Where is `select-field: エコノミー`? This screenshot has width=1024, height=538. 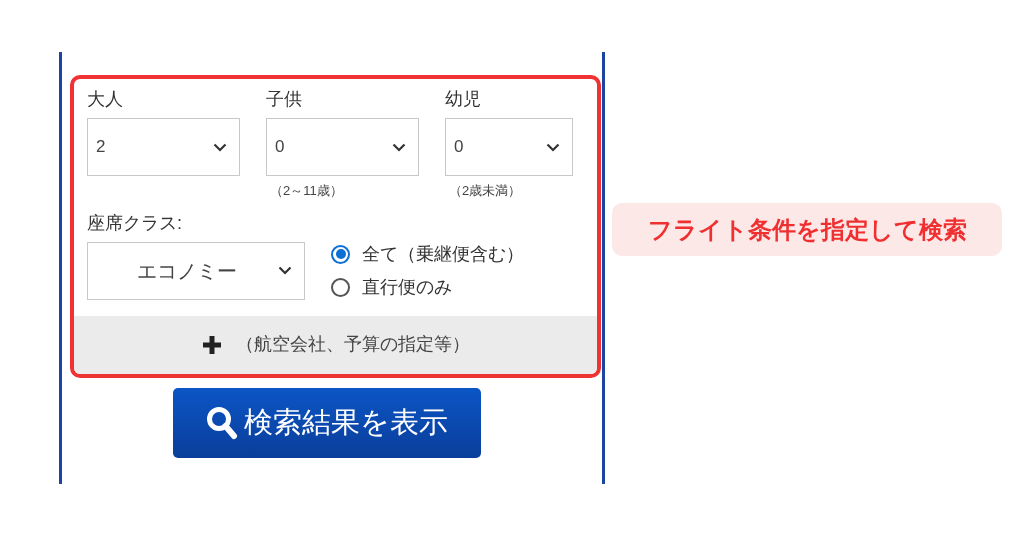
select-field: エコノミー is located at coordinates (196, 270).